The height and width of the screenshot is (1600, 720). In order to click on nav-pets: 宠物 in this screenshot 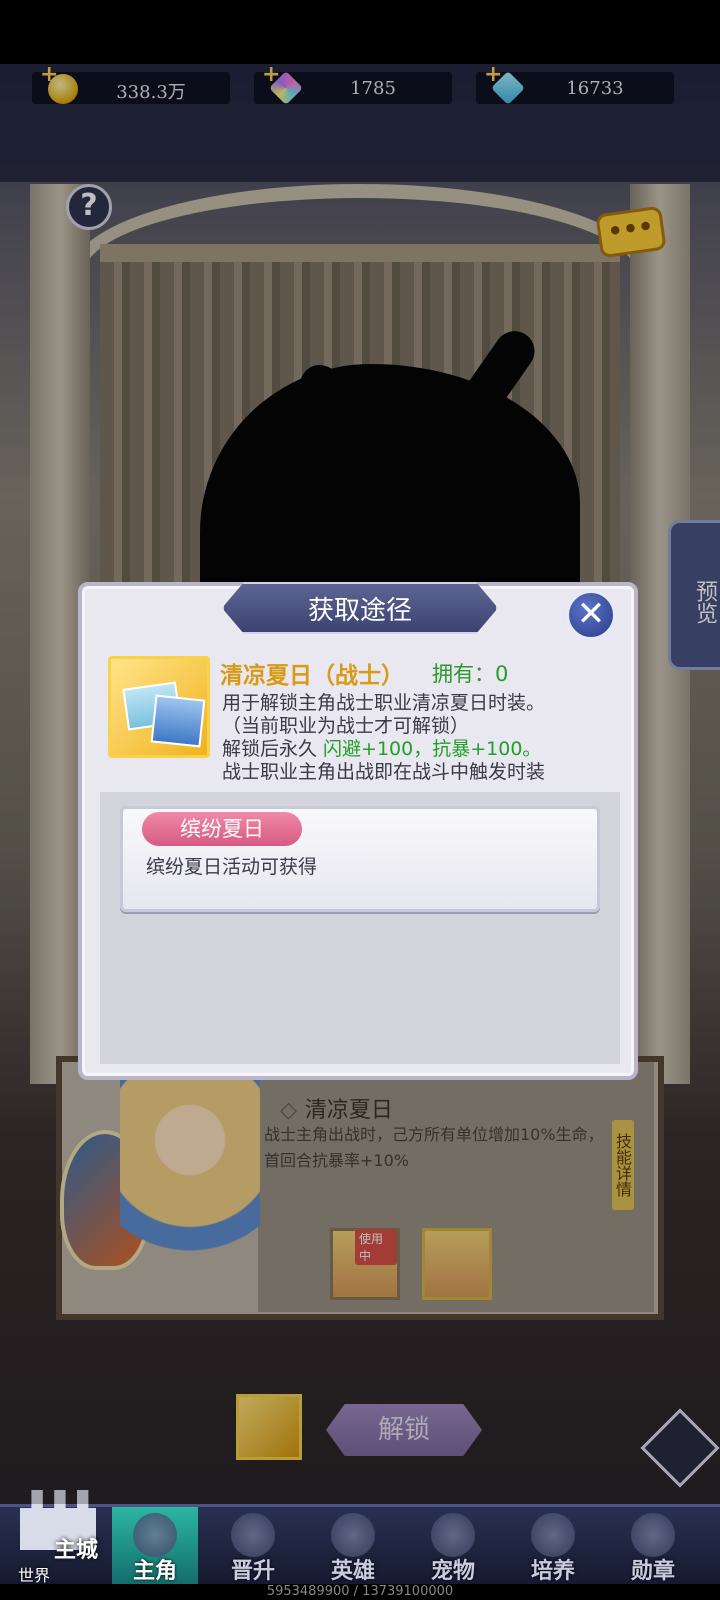, I will do `click(453, 1547)`.